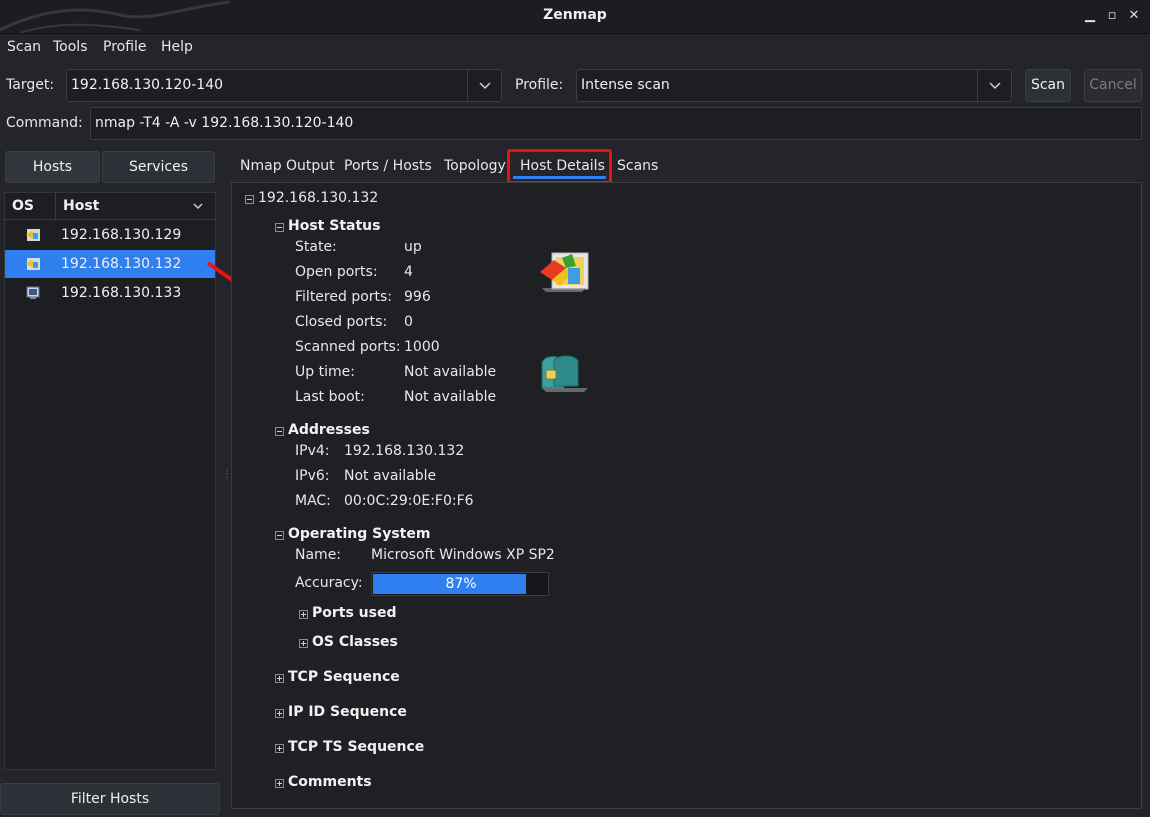  Describe the element at coordinates (334, 226) in the screenshot. I see `host-status-heading: Host Status` at that location.